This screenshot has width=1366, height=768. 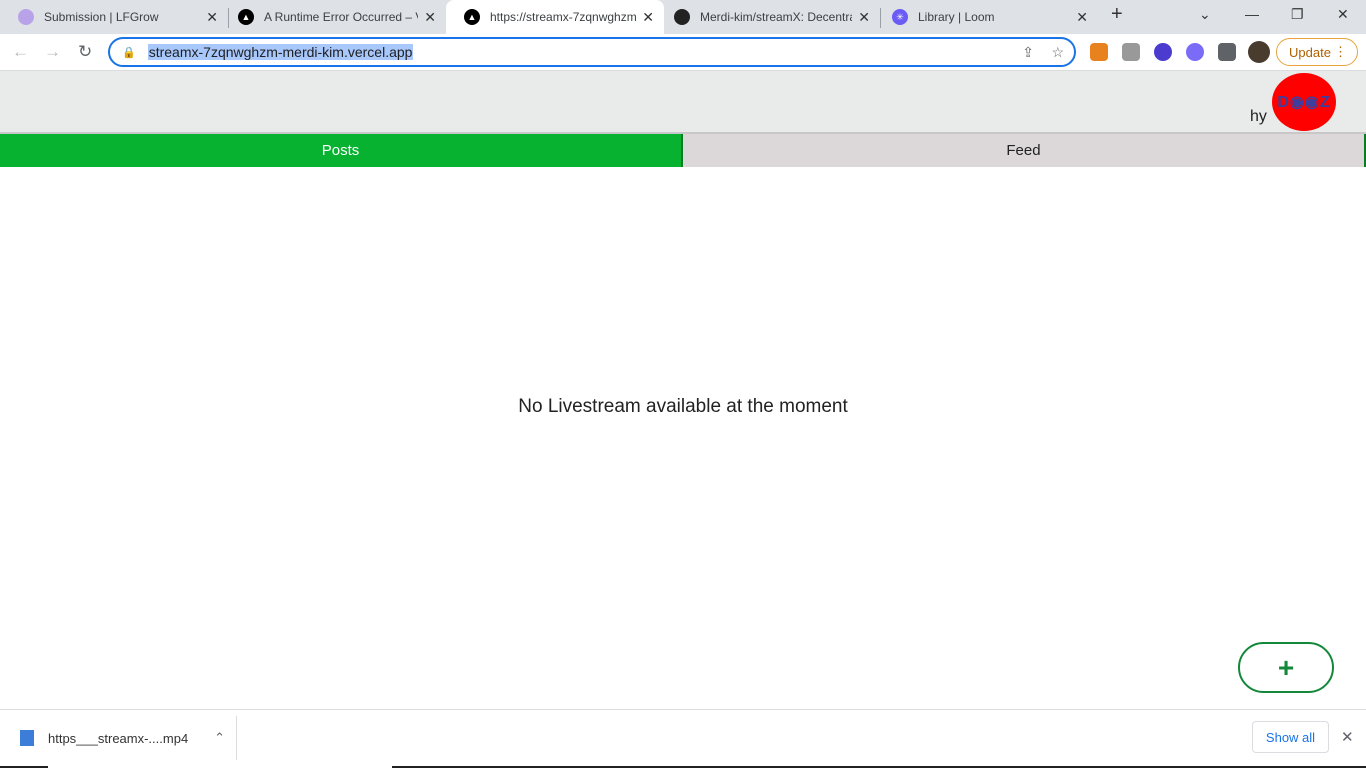 What do you see at coordinates (1290, 737) in the screenshot?
I see `show-all-button: Show all` at bounding box center [1290, 737].